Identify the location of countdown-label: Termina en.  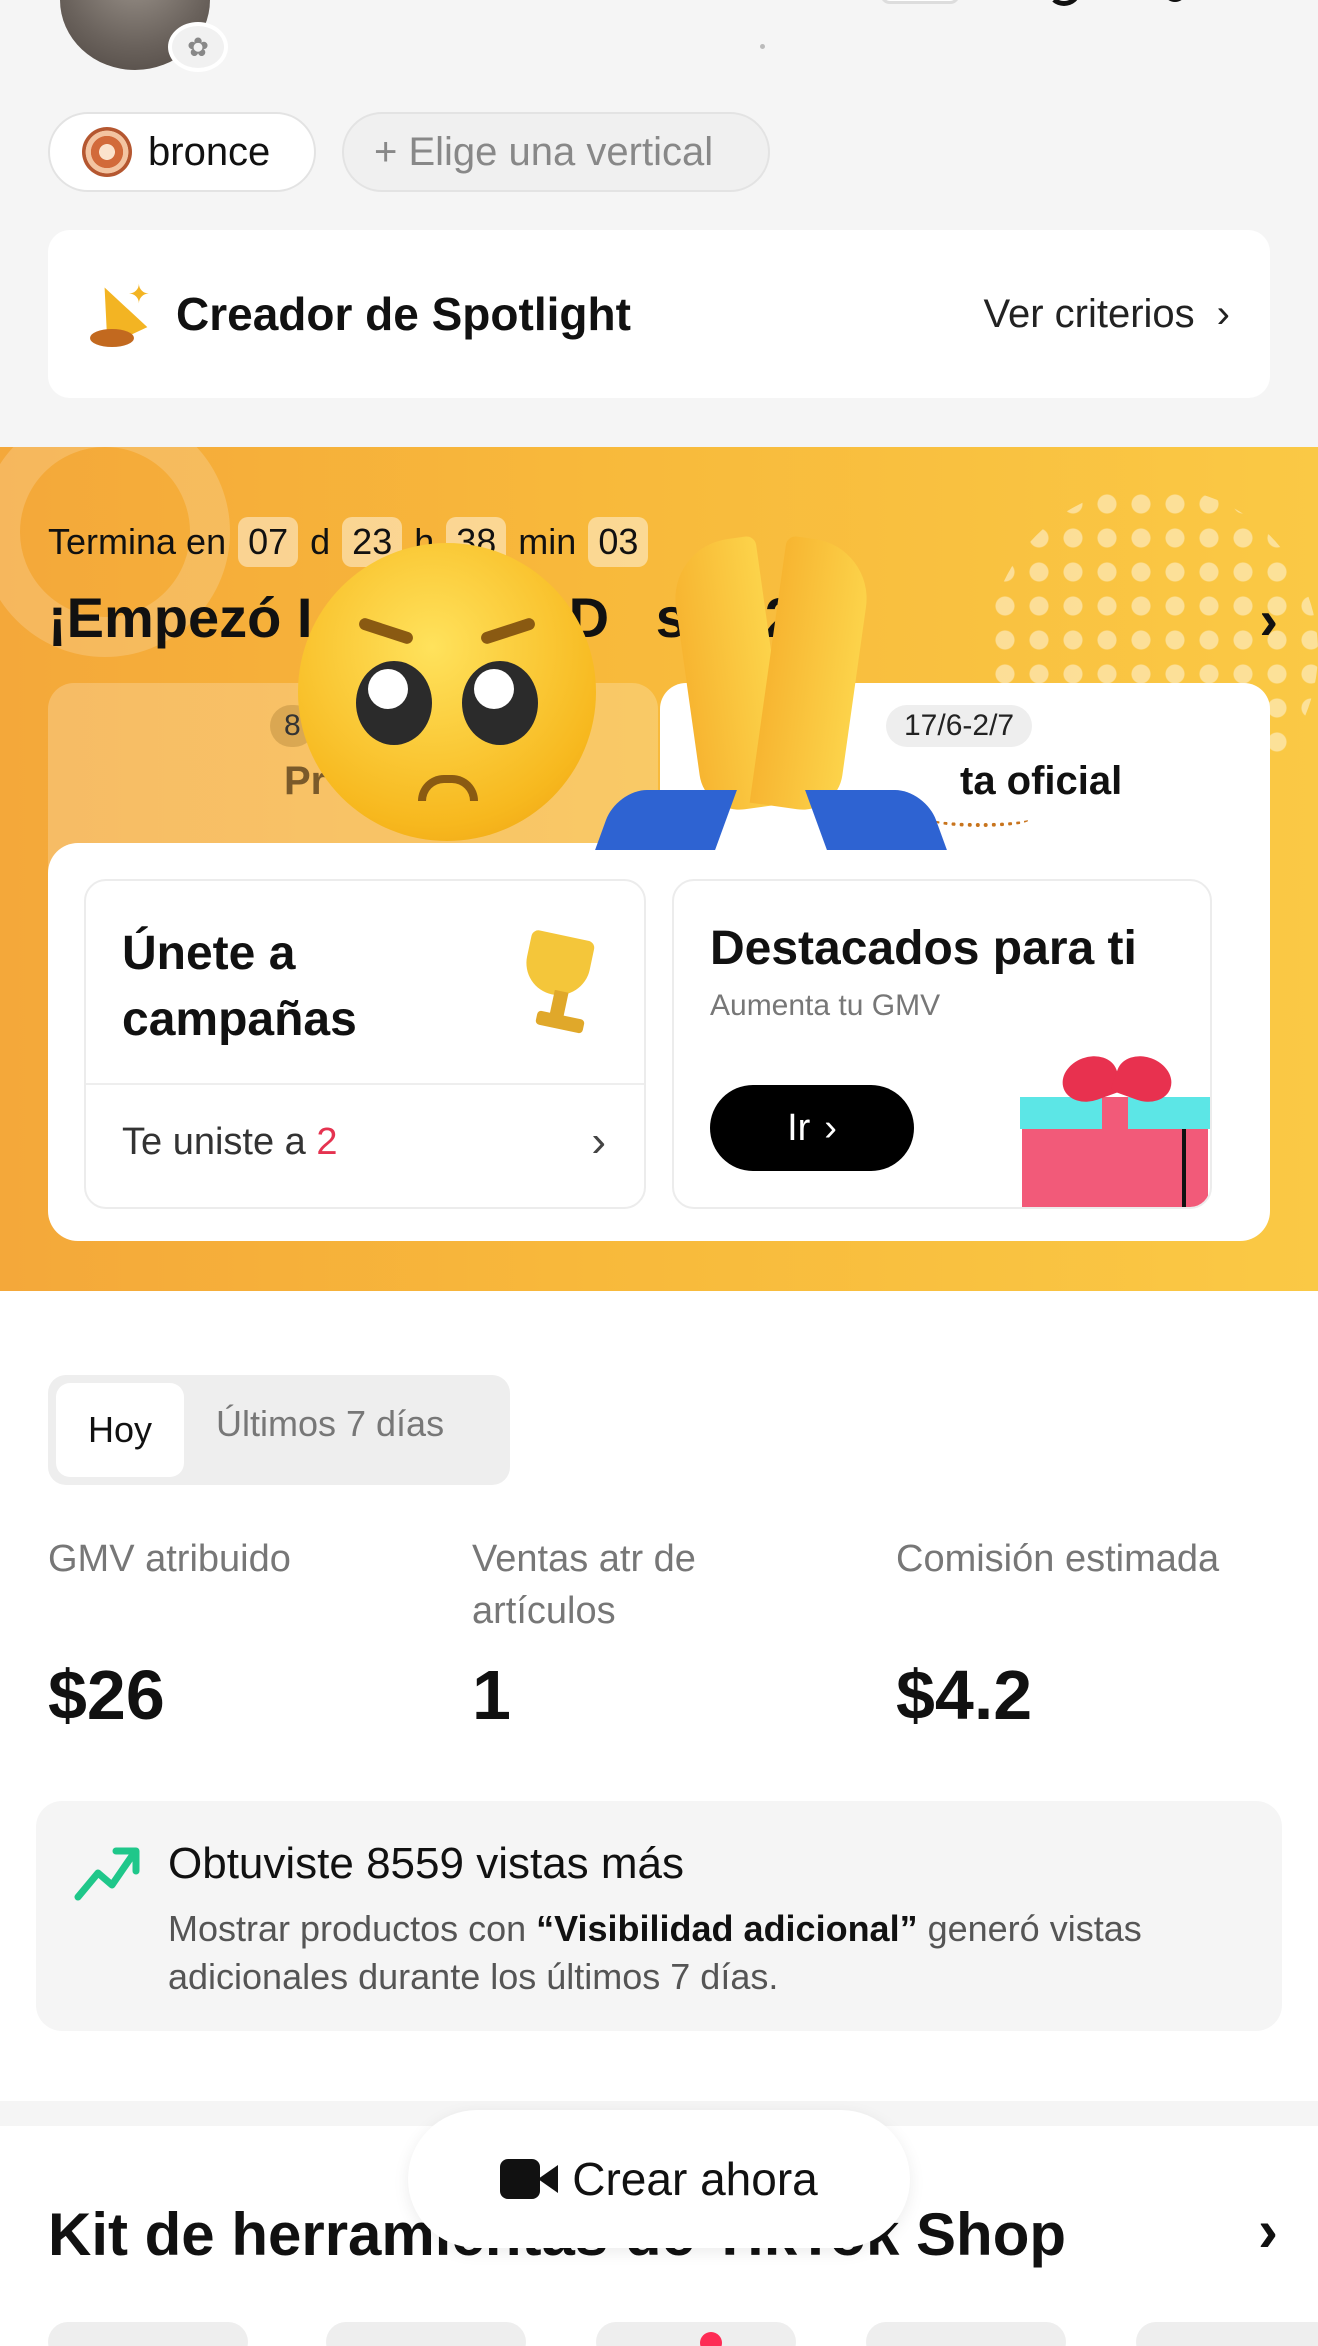
(137, 541).